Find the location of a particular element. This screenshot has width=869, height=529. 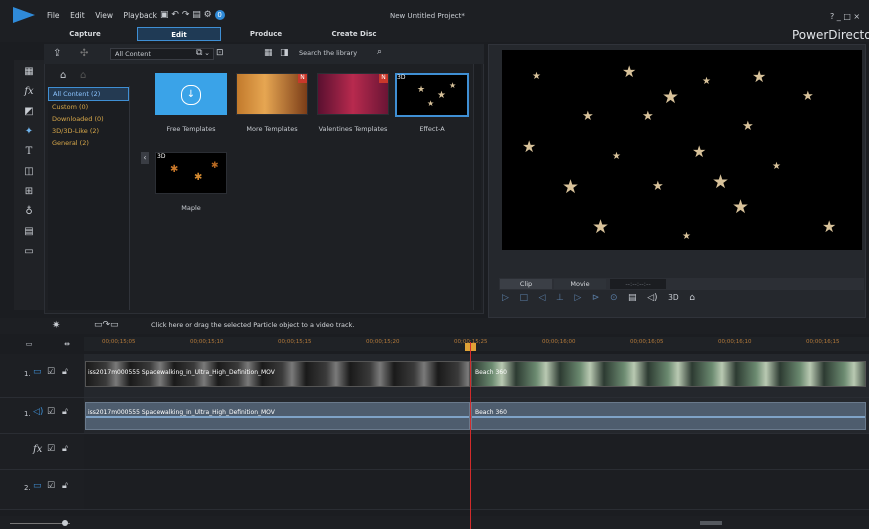

zoom-fit-button: ⇹ is located at coordinates (67, 344).